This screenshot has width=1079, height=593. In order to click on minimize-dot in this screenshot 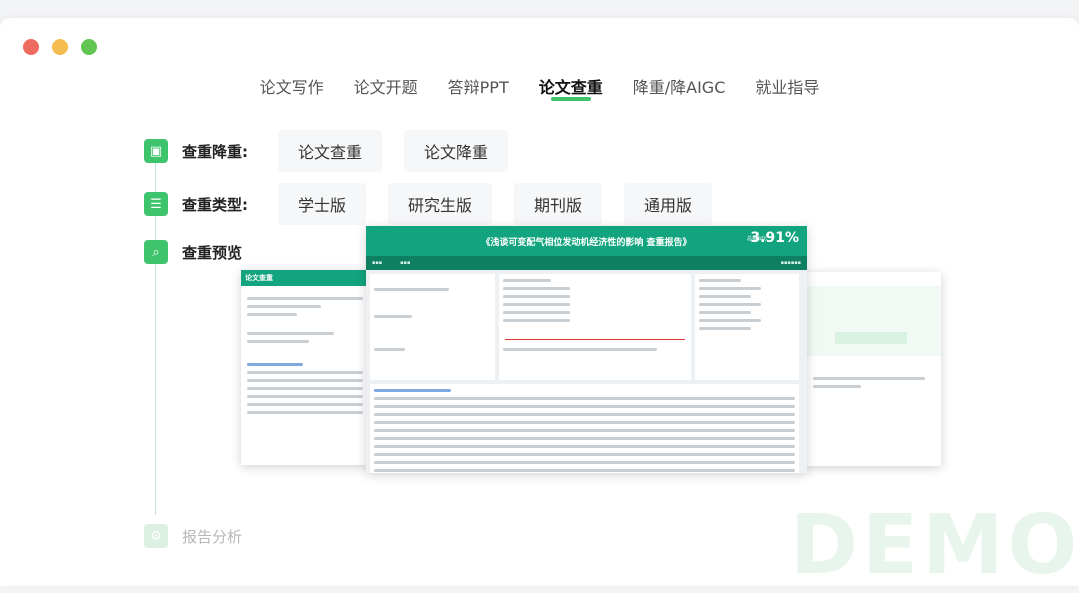, I will do `click(60, 47)`.